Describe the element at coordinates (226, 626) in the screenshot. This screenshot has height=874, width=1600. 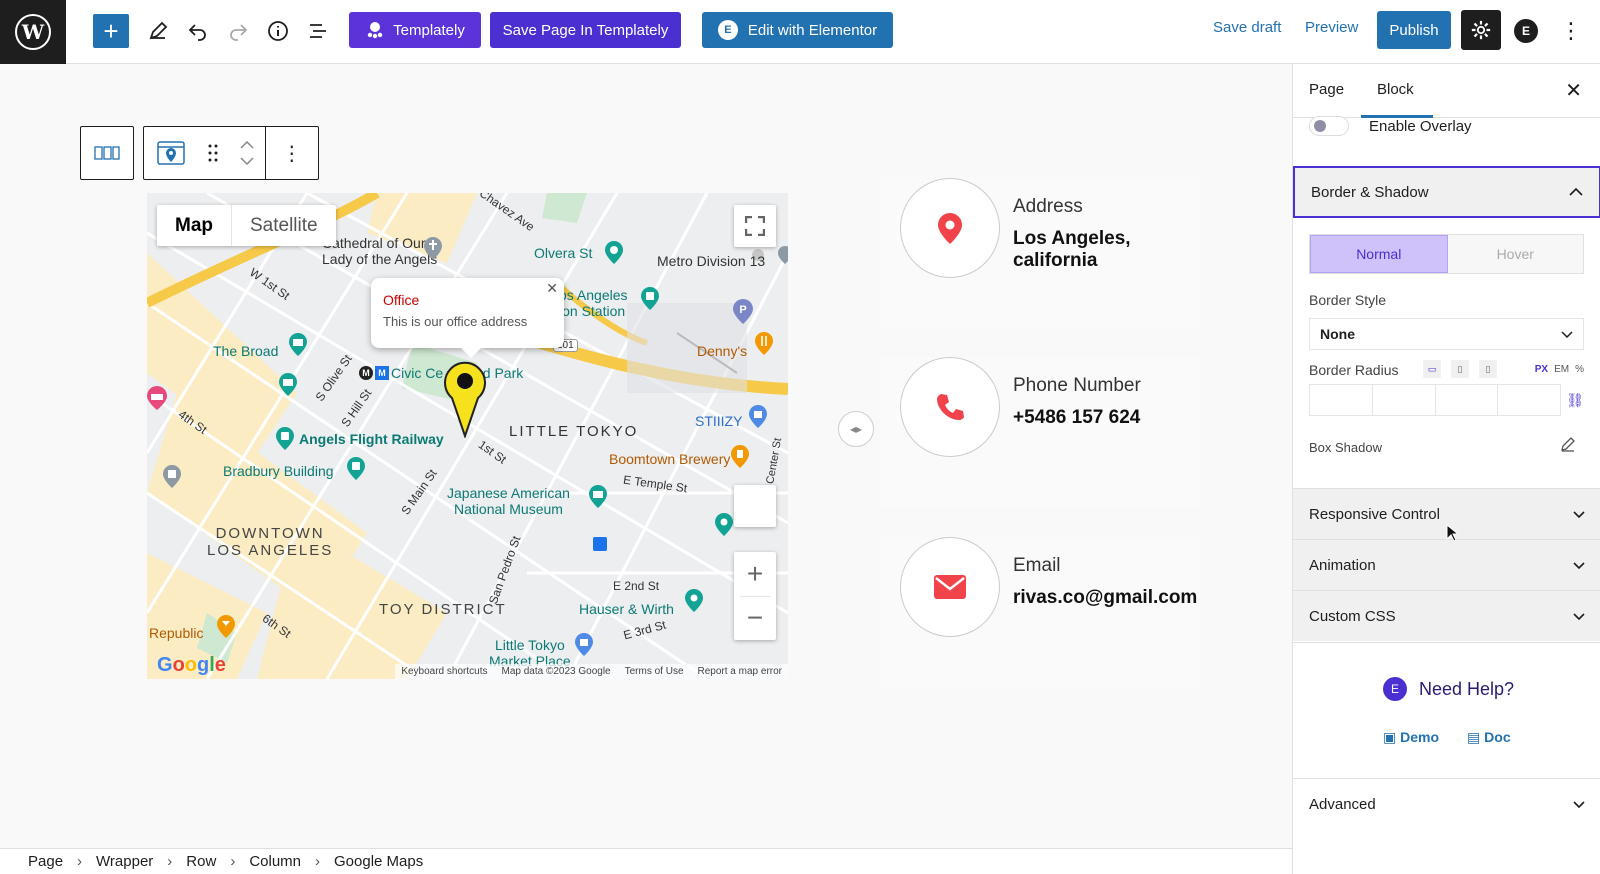
I see `bar-marker-icon` at that location.